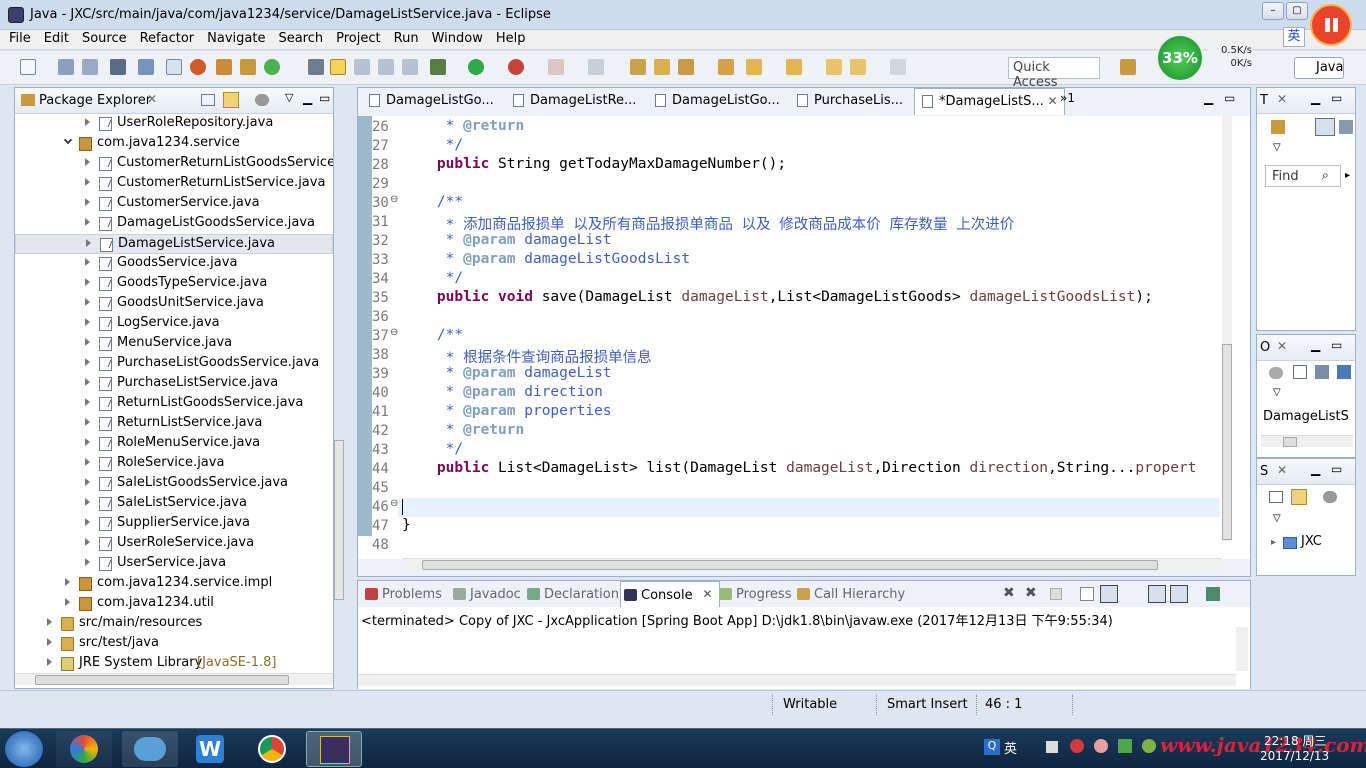 Image resolution: width=1366 pixels, height=768 pixels. Describe the element at coordinates (66, 67) in the screenshot. I see `save-icon` at that location.